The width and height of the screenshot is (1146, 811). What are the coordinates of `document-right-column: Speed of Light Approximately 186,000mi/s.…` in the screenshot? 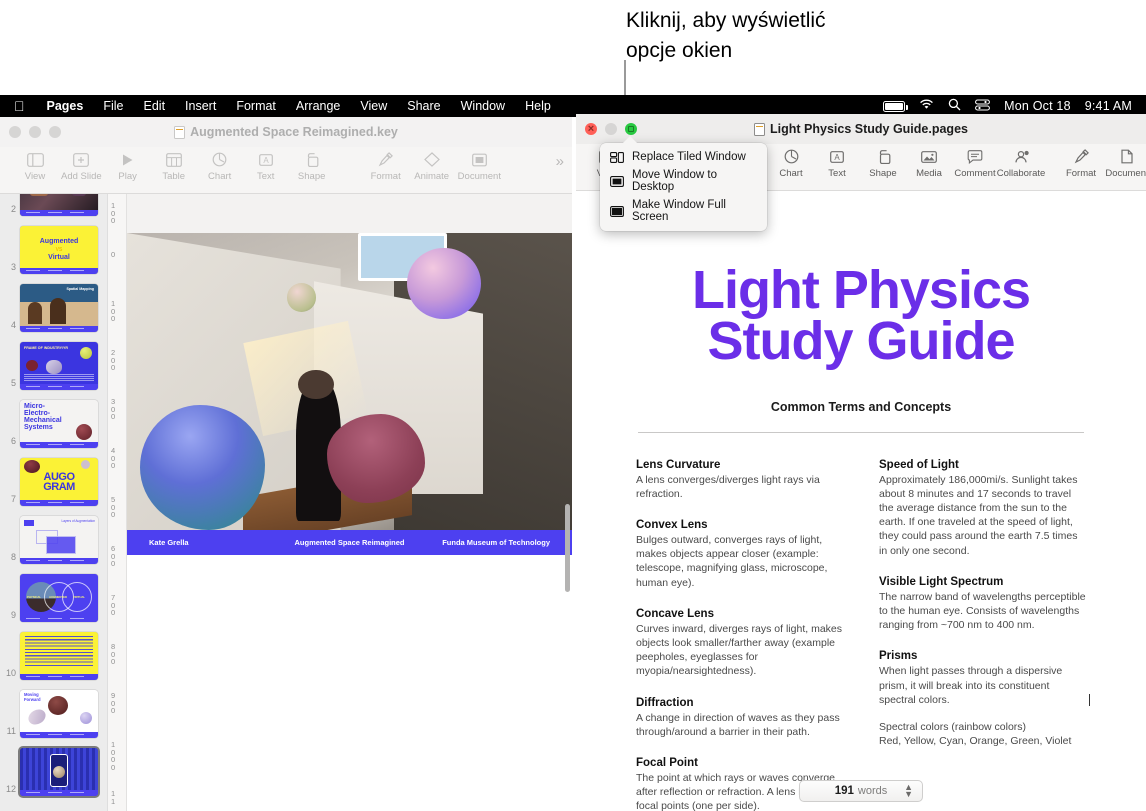 It's located at (984, 635).